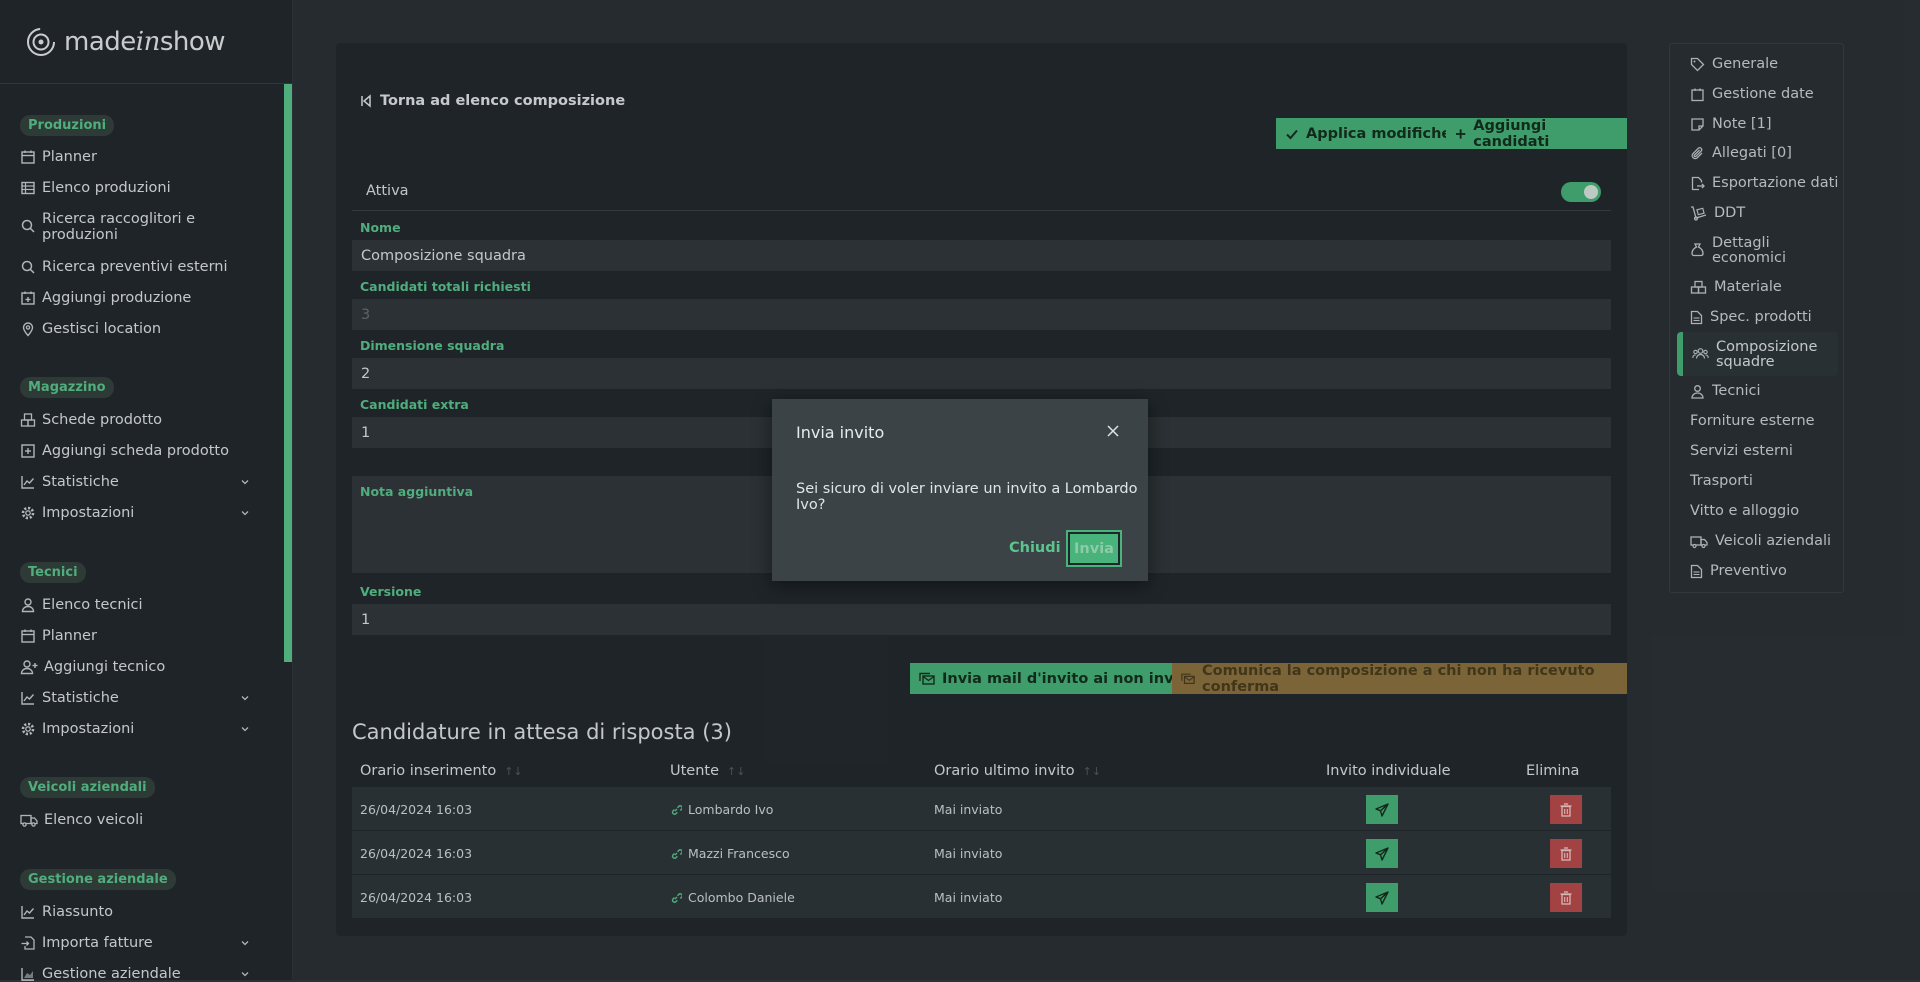  I want to click on modal-title: Invia invito, so click(840, 432).